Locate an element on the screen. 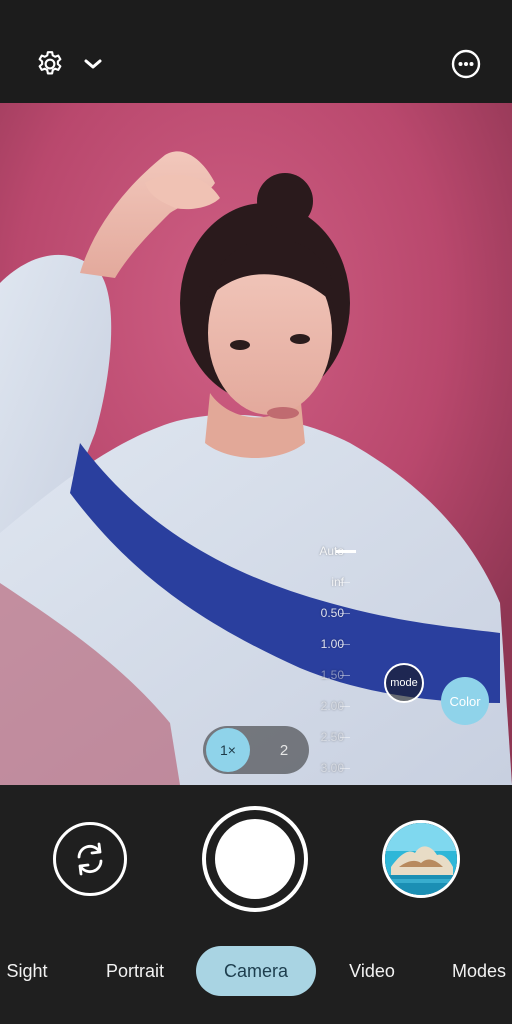  mode-tab-camera: Camera is located at coordinates (256, 971).